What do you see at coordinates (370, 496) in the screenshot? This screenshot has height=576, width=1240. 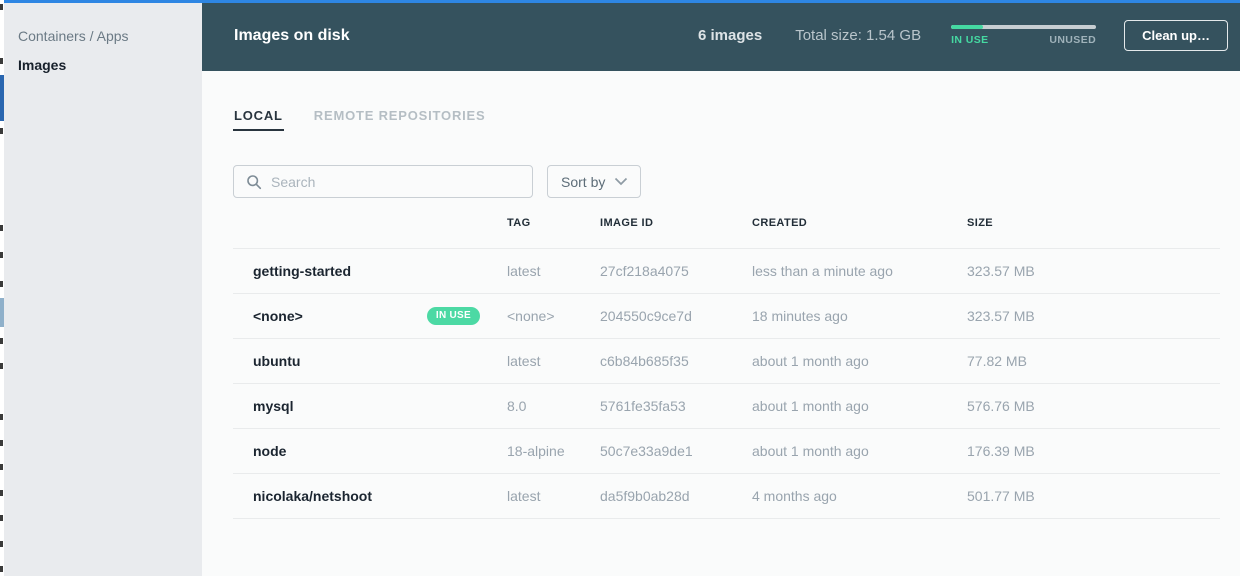 I see `image-name: nicolaka/netshoot` at bounding box center [370, 496].